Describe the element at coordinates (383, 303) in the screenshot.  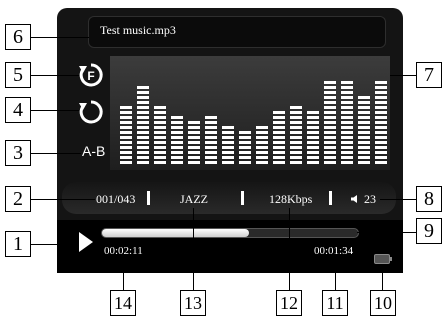
I see `callout-10: 10` at that location.